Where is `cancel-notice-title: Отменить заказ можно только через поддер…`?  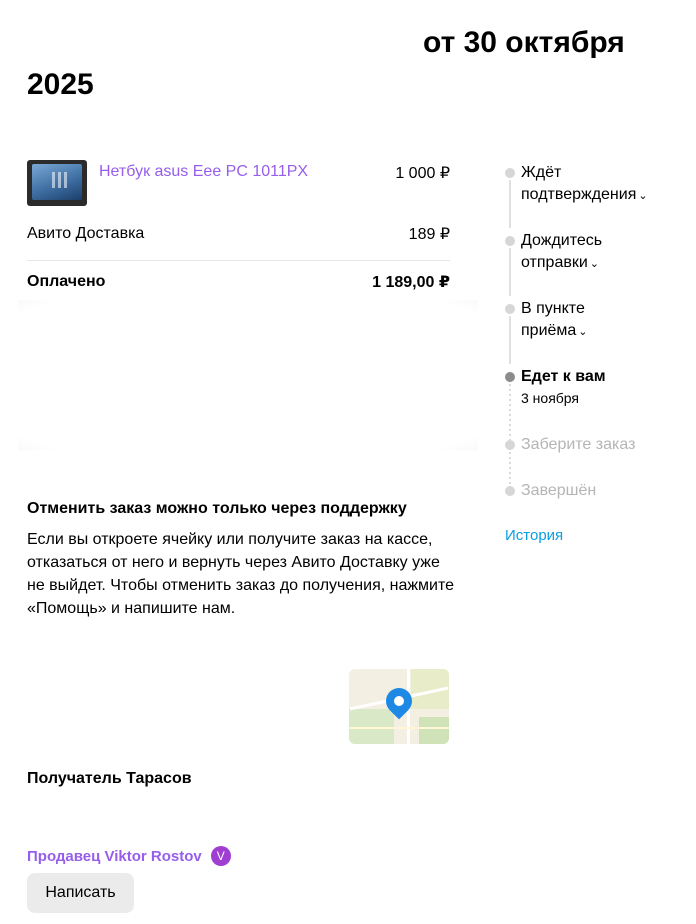 cancel-notice-title: Отменить заказ можно только через поддер… is located at coordinates (217, 508).